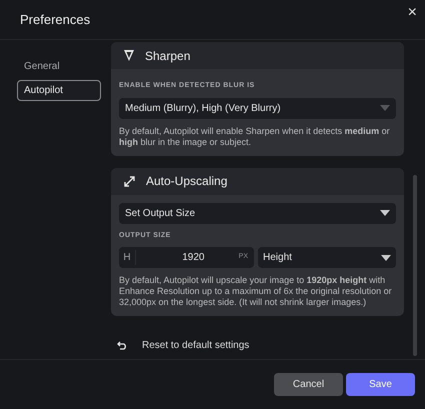 The width and height of the screenshot is (425, 409). Describe the element at coordinates (414, 265) in the screenshot. I see `scrollbar` at that location.